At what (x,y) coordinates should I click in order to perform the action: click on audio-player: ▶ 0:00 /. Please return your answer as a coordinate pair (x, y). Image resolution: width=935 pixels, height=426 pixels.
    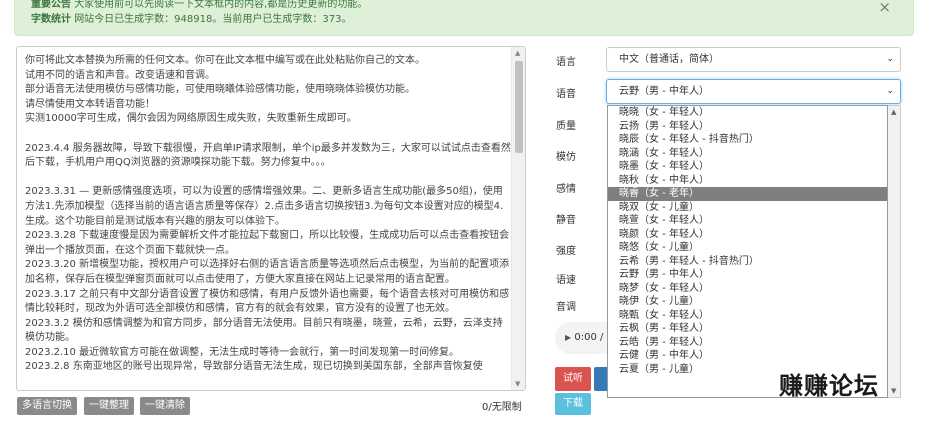
    Looking at the image, I should click on (585, 338).